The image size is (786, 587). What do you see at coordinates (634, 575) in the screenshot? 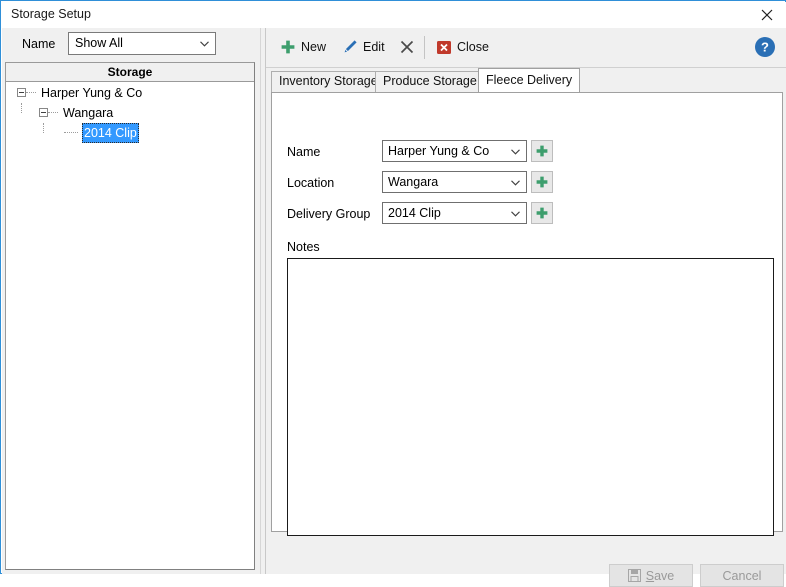
I see `floppy-disk-icon` at bounding box center [634, 575].